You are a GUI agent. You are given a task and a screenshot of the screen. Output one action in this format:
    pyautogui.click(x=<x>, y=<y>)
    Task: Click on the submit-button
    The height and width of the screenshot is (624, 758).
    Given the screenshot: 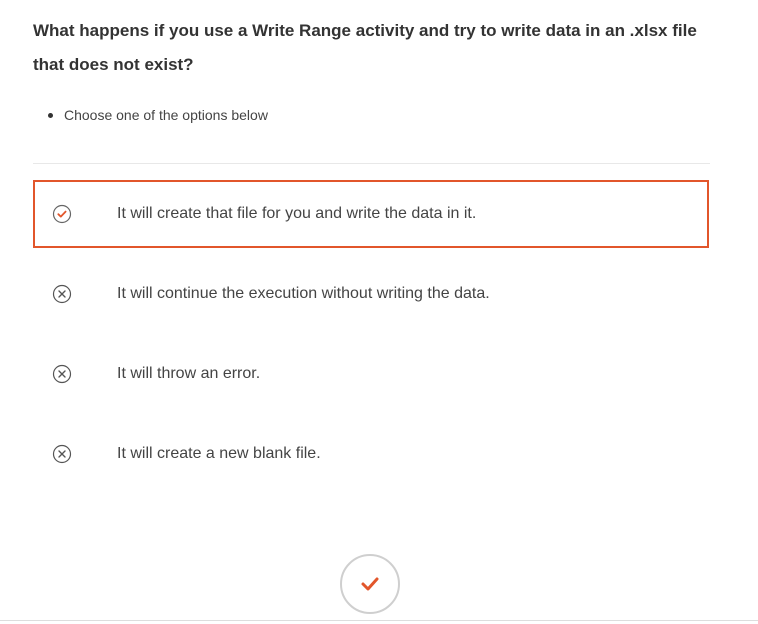 What is the action you would take?
    pyautogui.click(x=370, y=584)
    